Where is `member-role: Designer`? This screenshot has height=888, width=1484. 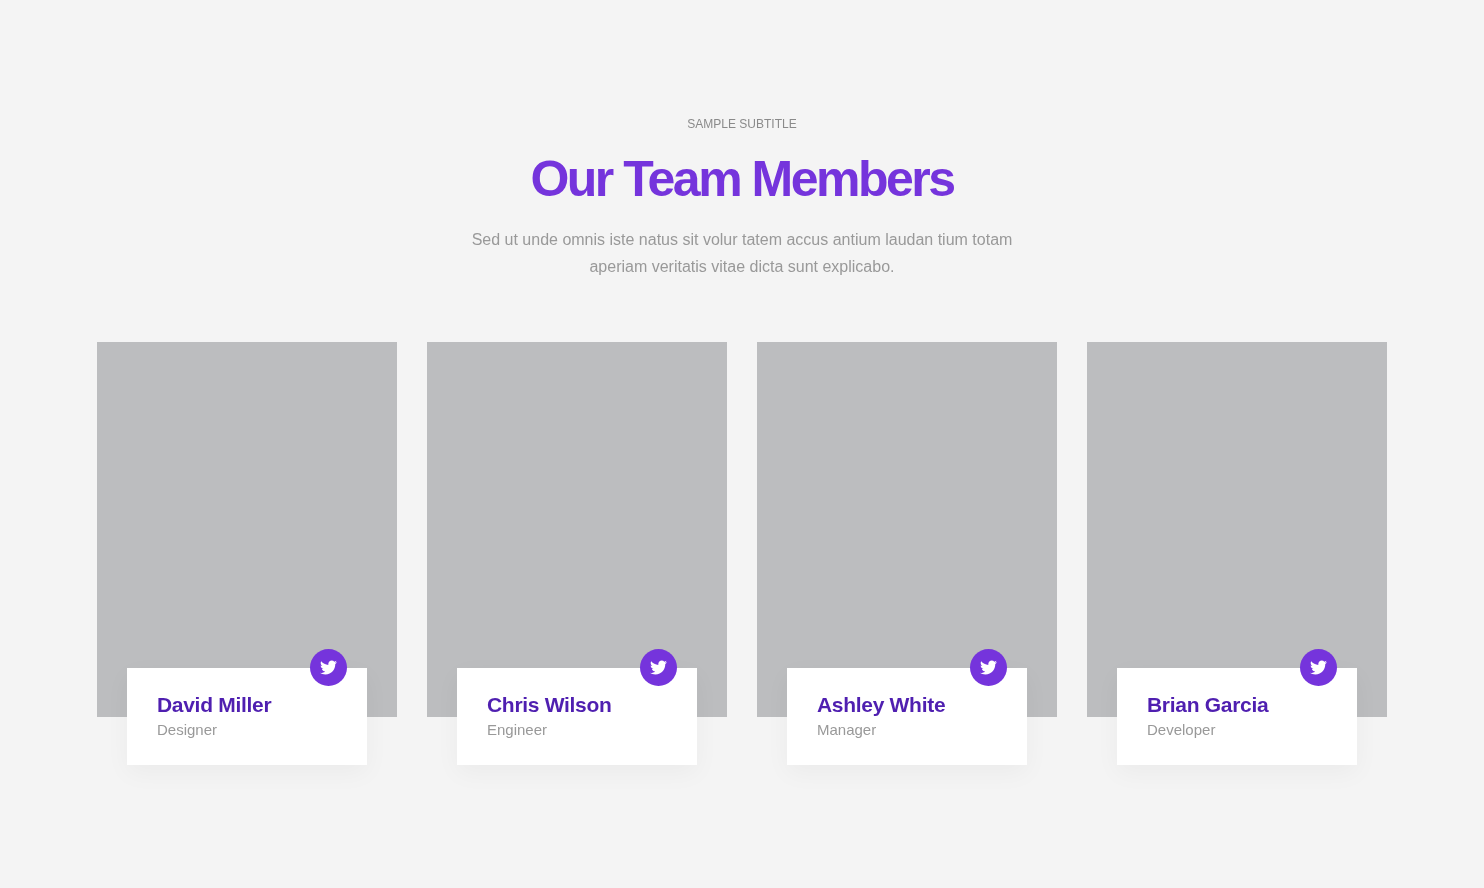
member-role: Designer is located at coordinates (187, 730).